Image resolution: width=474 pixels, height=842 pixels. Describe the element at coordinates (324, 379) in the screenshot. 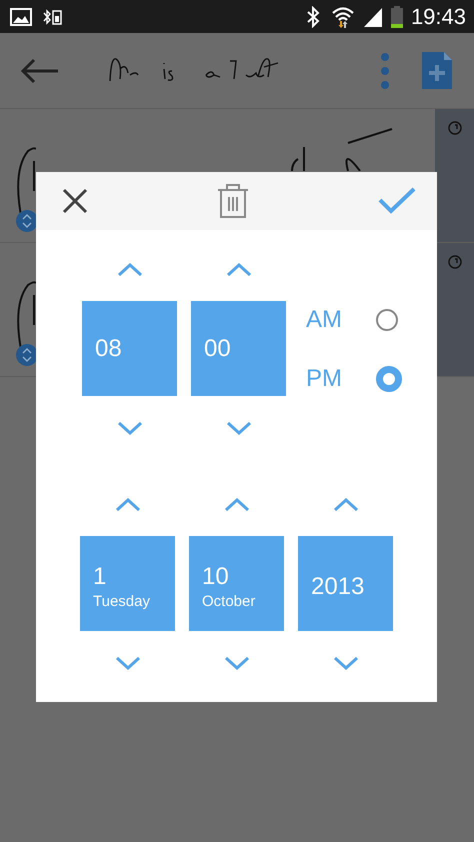

I see `period-label: PM` at that location.